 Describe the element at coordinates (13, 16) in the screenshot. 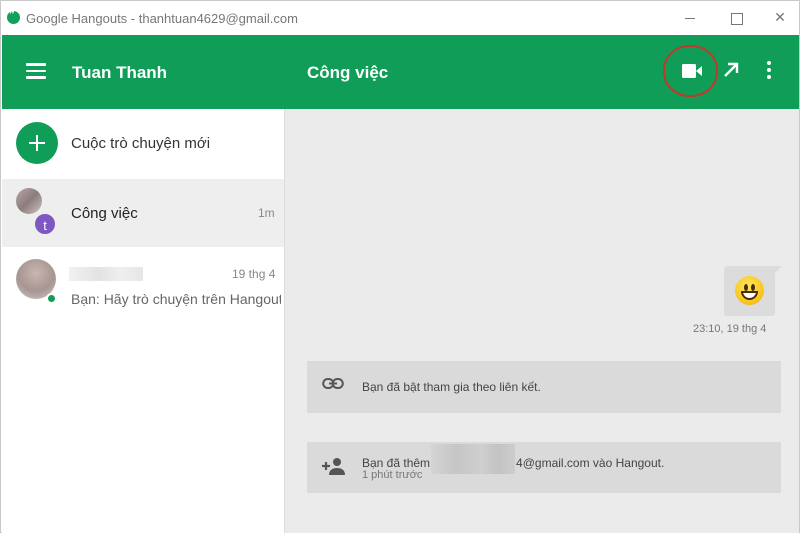

I see `hangouts-logo-icon` at that location.